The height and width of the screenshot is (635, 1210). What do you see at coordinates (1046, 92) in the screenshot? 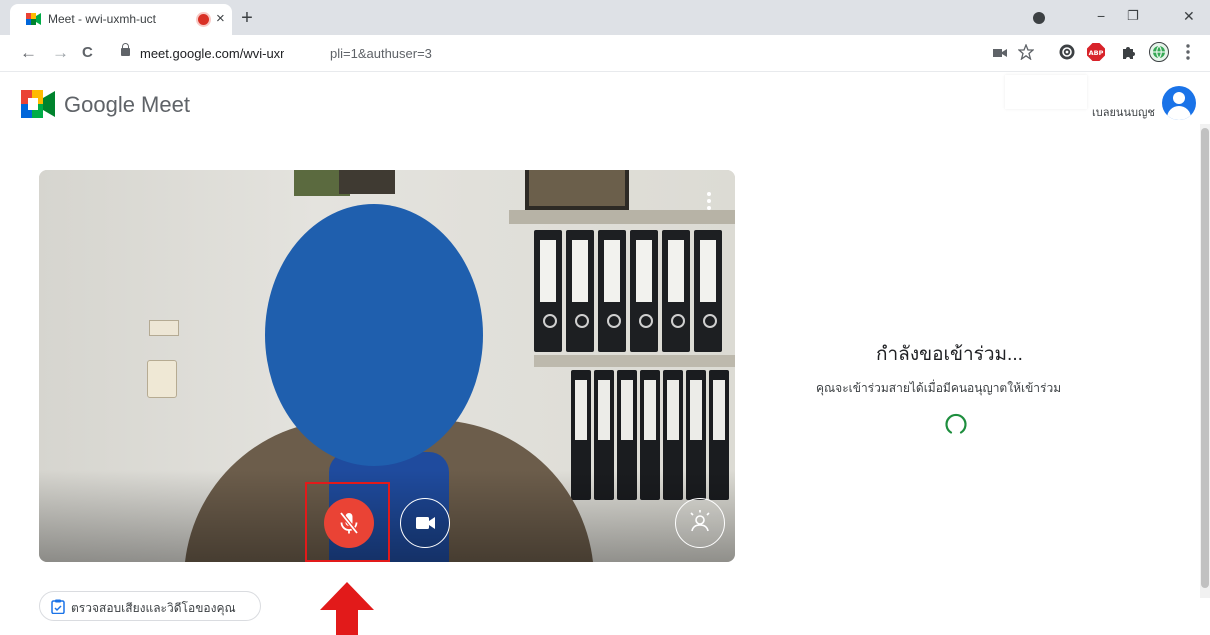
I see `account-redaction` at bounding box center [1046, 92].